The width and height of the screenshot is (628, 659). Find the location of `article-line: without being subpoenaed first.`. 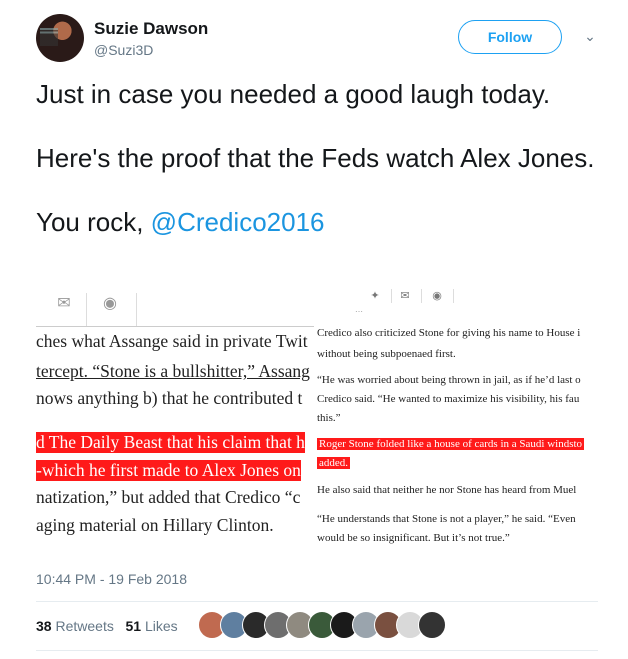

article-line: without being subpoenaed first. is located at coordinates (386, 354).